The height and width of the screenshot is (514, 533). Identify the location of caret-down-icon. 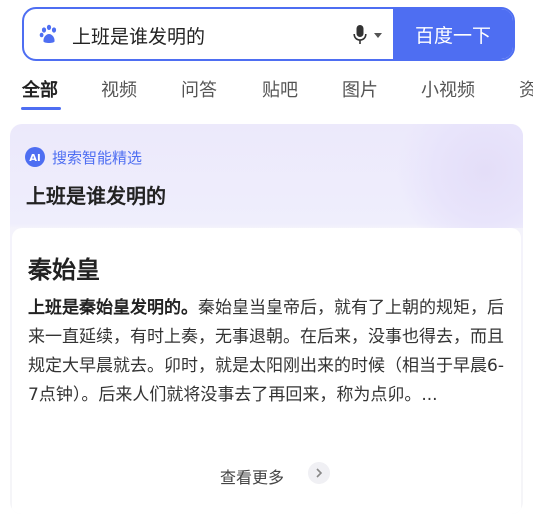
(378, 35).